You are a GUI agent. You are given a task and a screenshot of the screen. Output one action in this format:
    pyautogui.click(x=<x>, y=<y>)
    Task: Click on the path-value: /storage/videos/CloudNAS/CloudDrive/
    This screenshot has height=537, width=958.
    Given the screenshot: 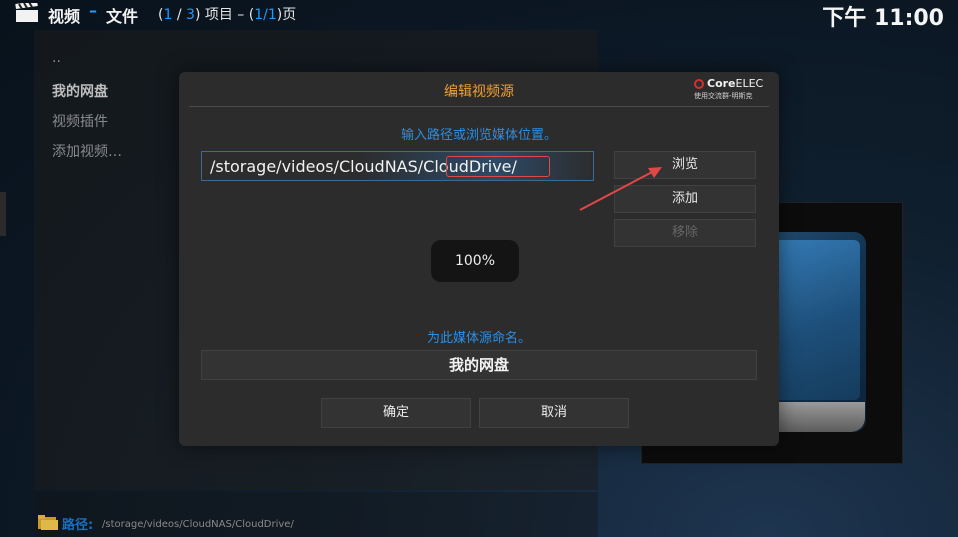 What is the action you would take?
    pyautogui.click(x=198, y=524)
    